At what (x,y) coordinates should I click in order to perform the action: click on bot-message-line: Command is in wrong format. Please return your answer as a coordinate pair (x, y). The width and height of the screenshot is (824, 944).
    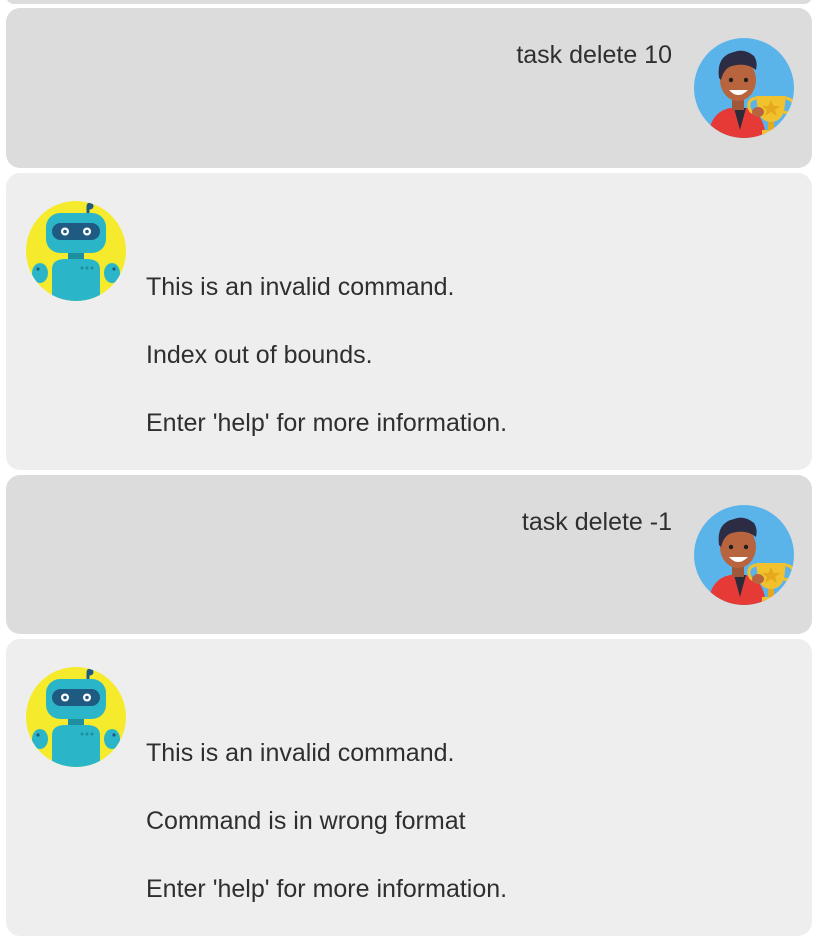
    Looking at the image, I should click on (306, 821).